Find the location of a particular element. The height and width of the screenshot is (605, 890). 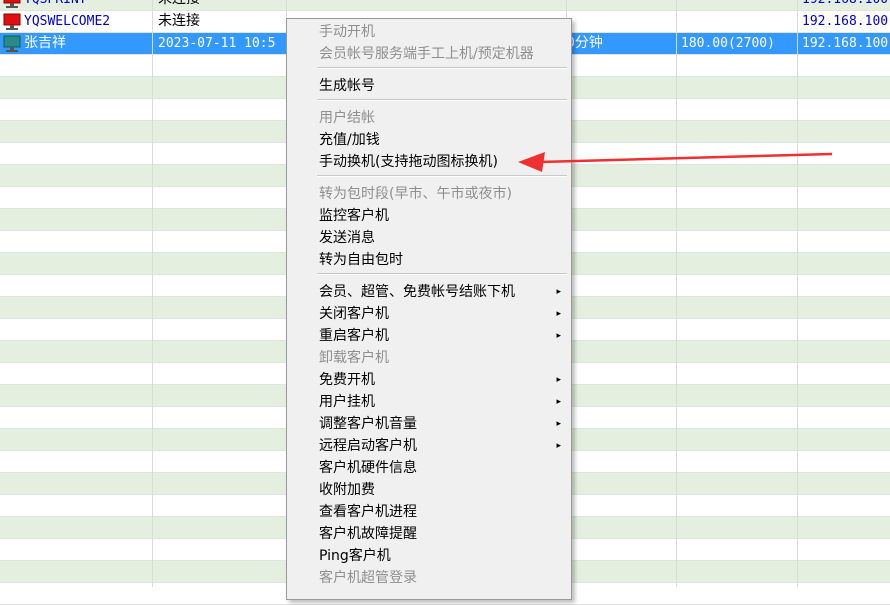

menu-item-label: 调整客户机音量 is located at coordinates (368, 424).